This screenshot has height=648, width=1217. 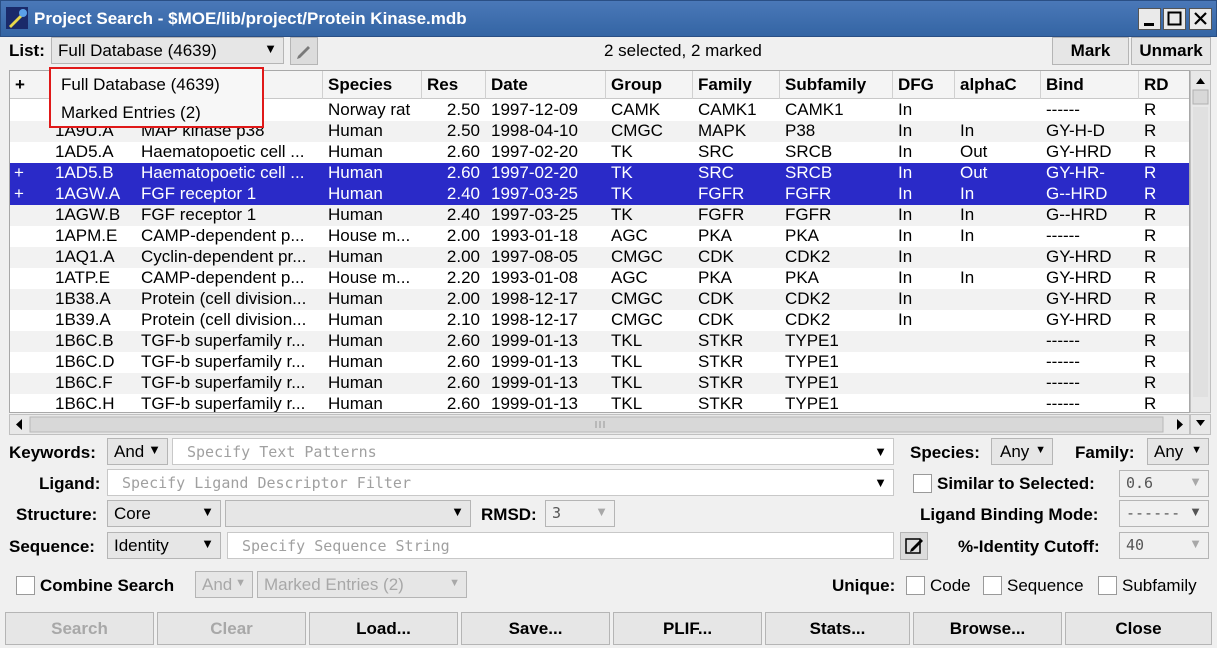 What do you see at coordinates (1174, 19) in the screenshot?
I see `maximize-button` at bounding box center [1174, 19].